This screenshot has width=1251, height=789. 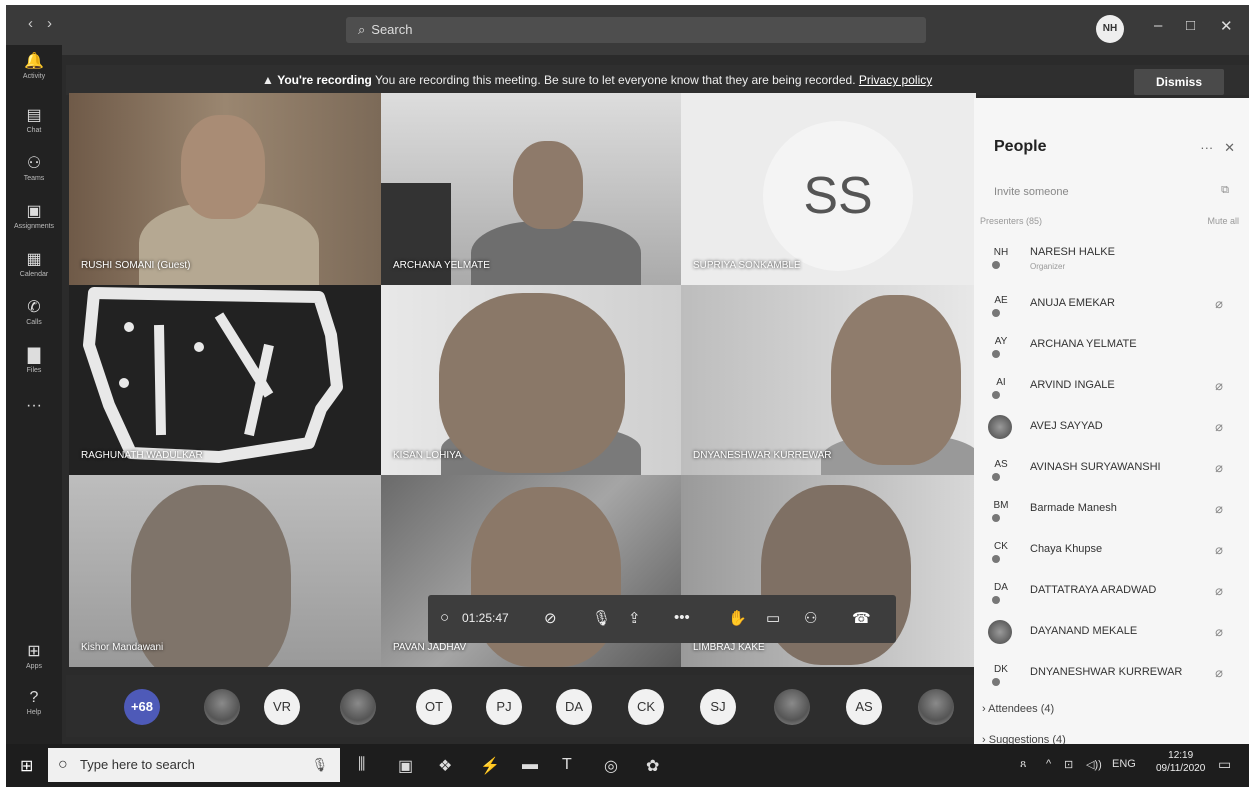 I want to click on rail-more: ···, so click(x=34, y=407).